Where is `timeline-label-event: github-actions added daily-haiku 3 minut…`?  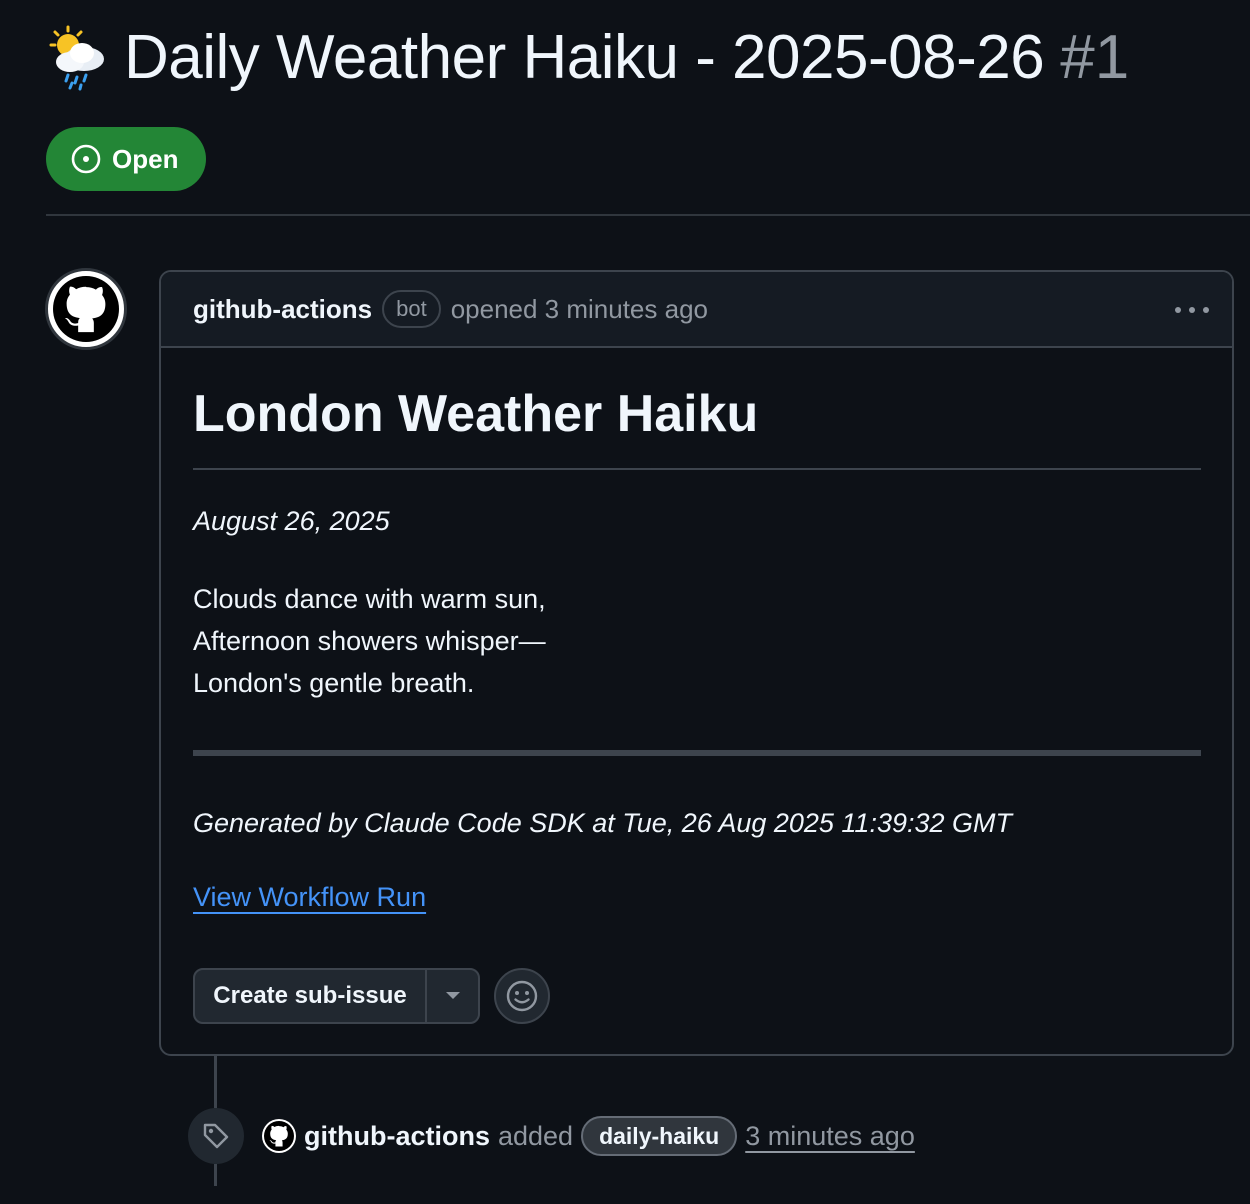
timeline-label-event: github-actions added daily-haiku 3 minut… is located at coordinates (588, 1136).